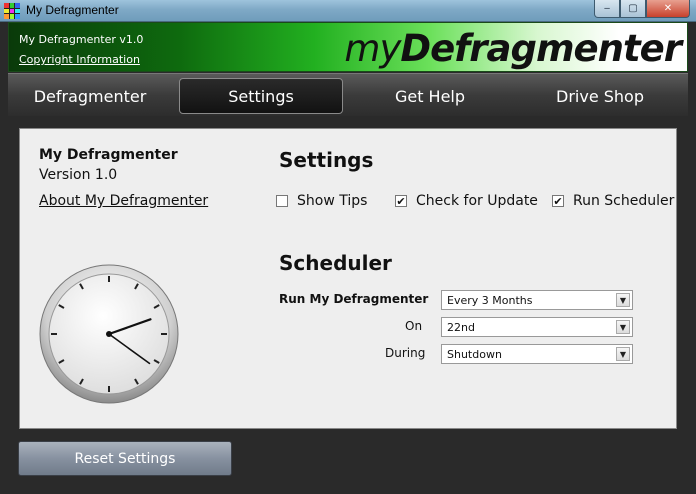  Describe the element at coordinates (474, 354) in the screenshot. I see `select-value: Shutdown` at that location.